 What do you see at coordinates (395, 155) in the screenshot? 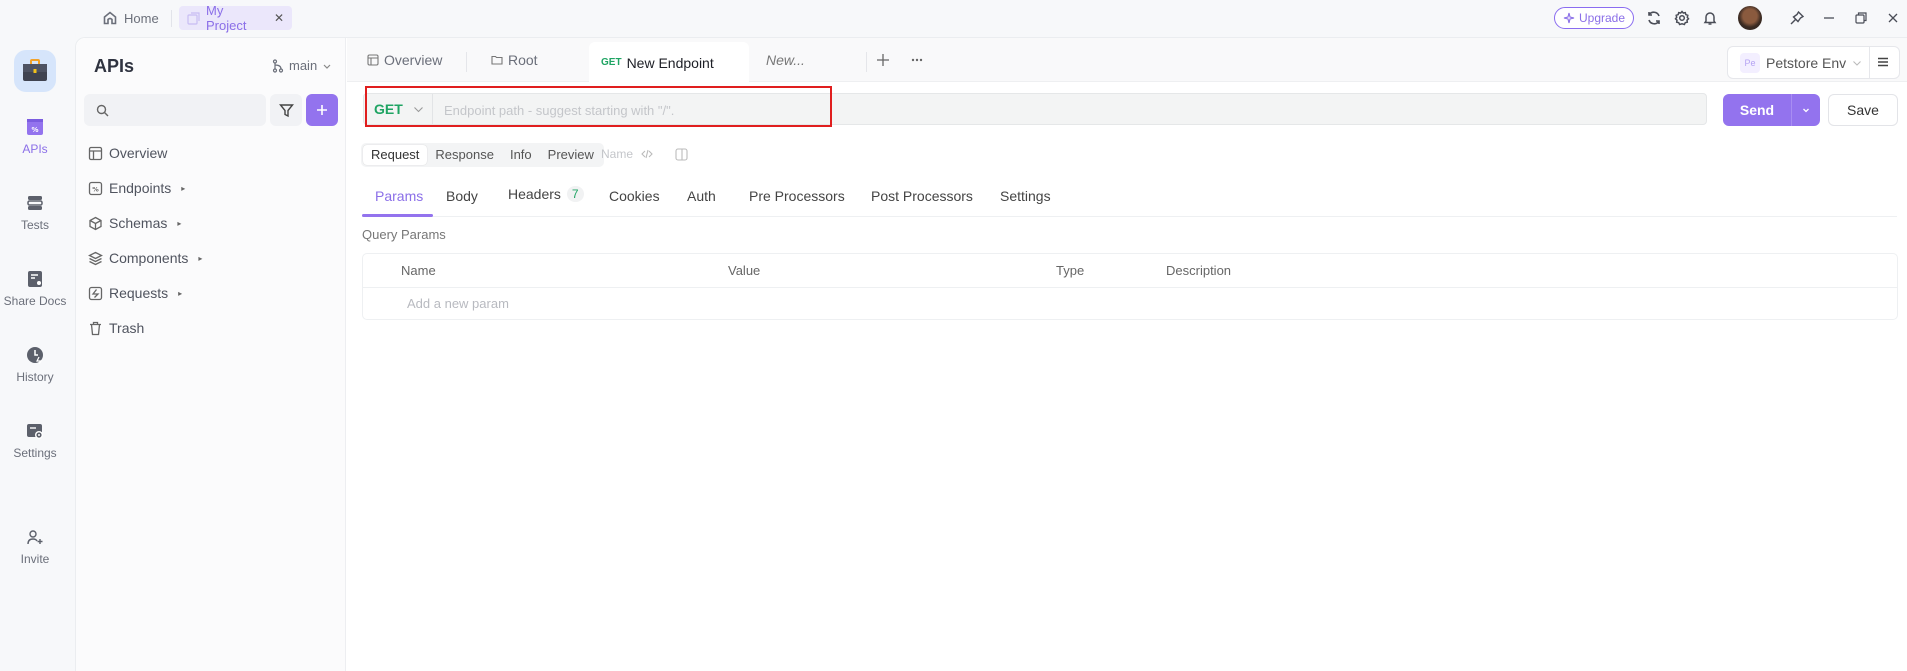
I see `segment-request: Request` at bounding box center [395, 155].